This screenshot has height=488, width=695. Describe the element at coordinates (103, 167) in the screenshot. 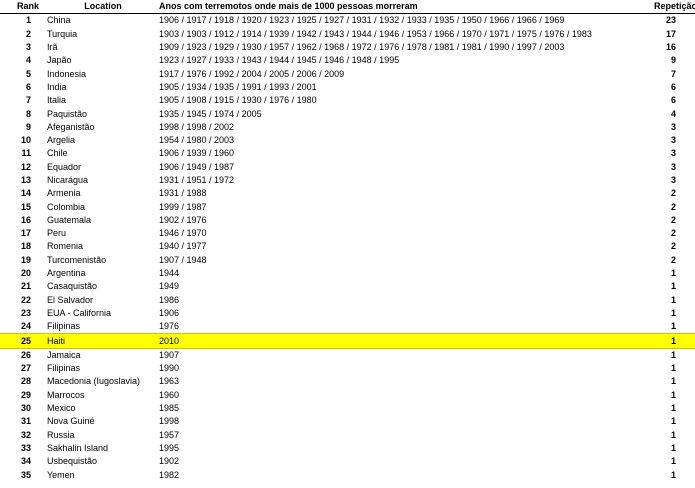

I see `location-cell: Equador` at that location.